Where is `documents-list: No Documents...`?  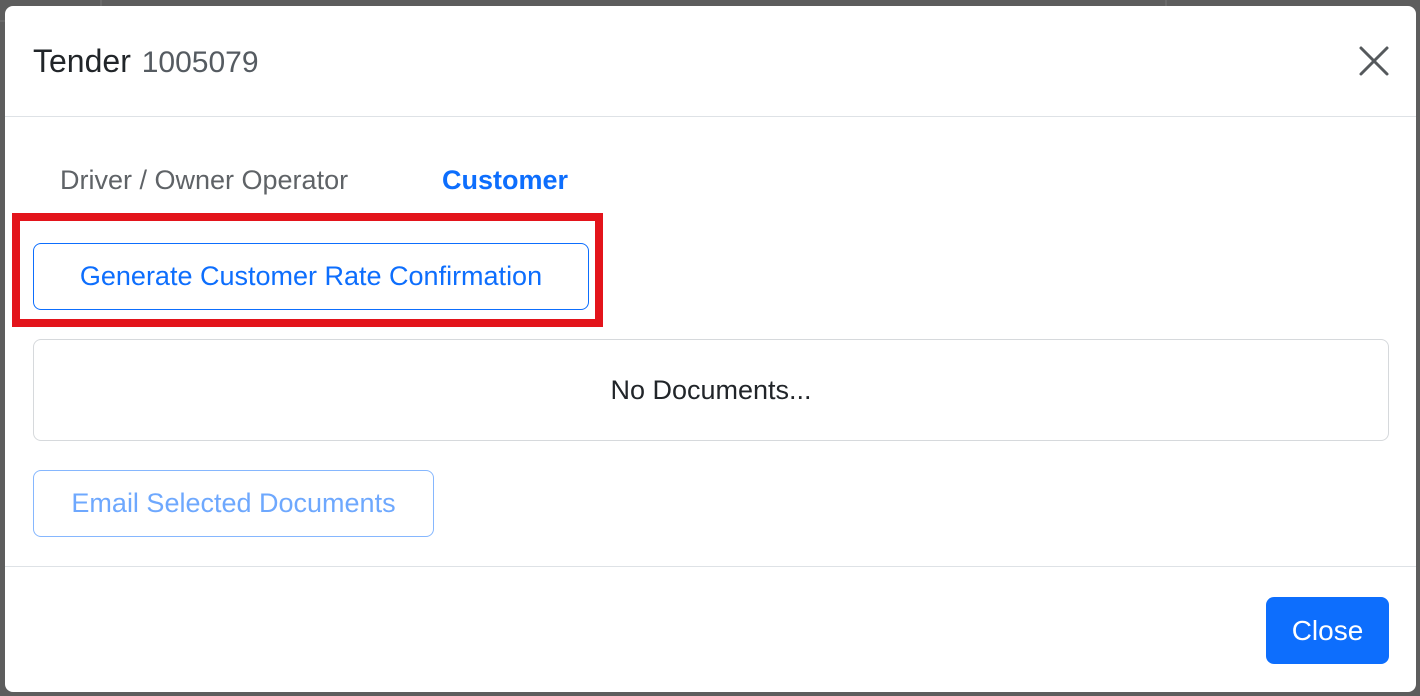 documents-list: No Documents... is located at coordinates (711, 390).